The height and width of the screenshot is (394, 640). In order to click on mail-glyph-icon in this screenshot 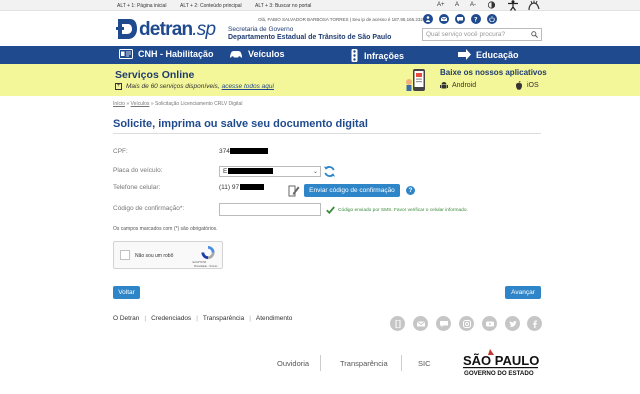, I will do `click(420, 323)`.